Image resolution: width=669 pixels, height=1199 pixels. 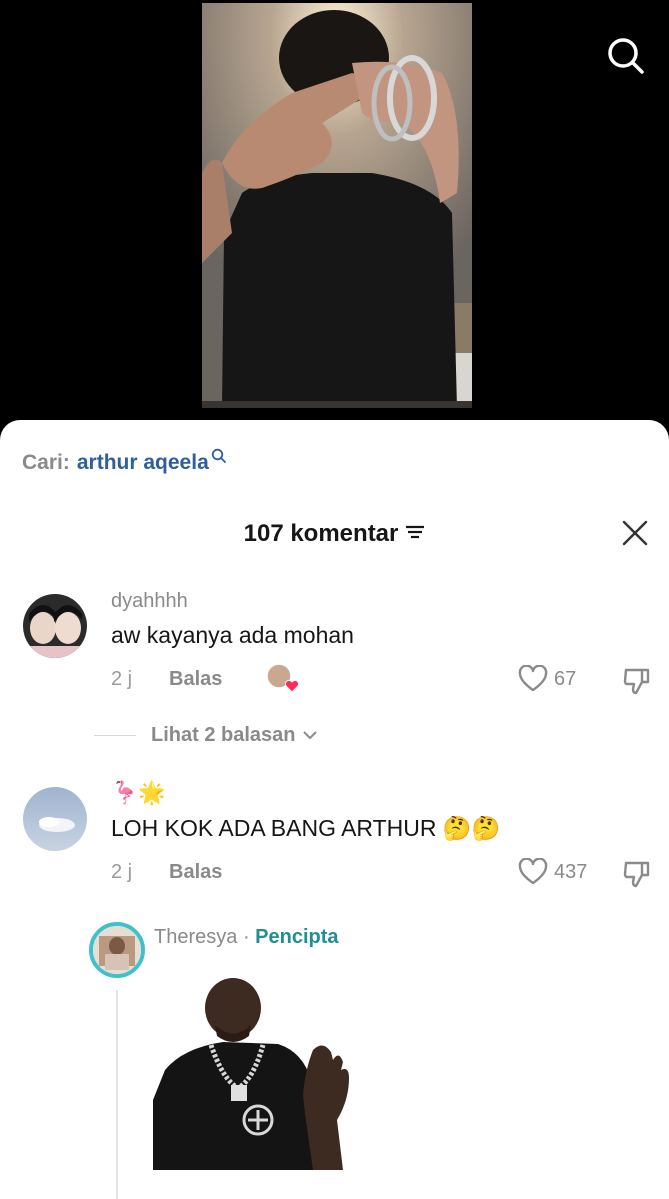 What do you see at coordinates (310, 735) in the screenshot?
I see `chevron-down-icon` at bounding box center [310, 735].